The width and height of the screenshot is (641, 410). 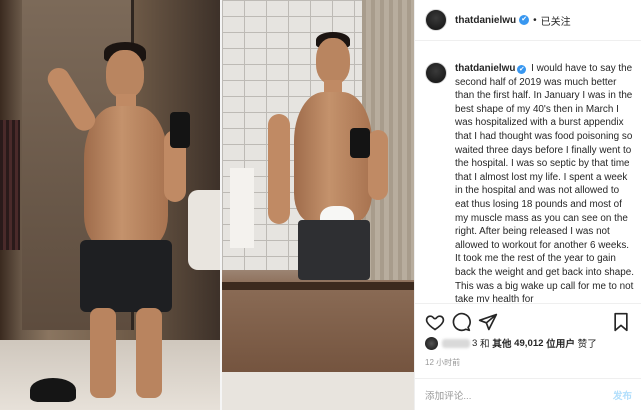 I want to click on likes-others: 其他, so click(x=501, y=343).